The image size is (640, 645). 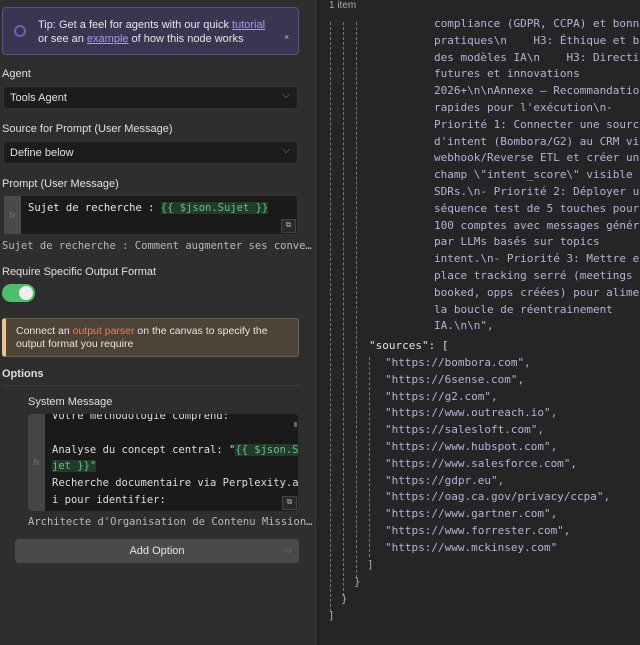 I want to click on output-parser-link: output parser, so click(x=104, y=331).